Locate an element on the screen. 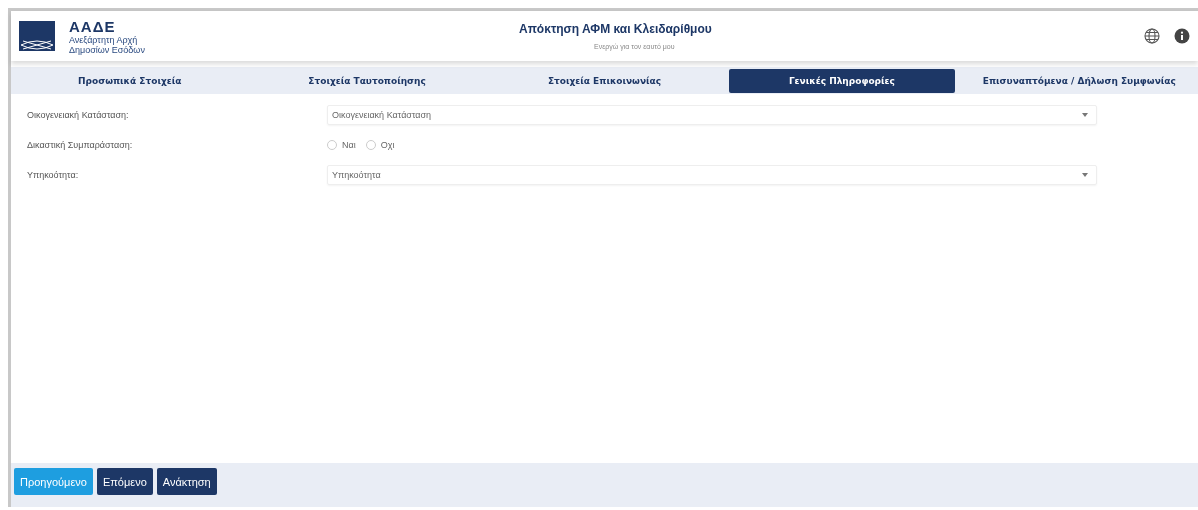 The height and width of the screenshot is (510, 1198). globe-icon is located at coordinates (1152, 36).